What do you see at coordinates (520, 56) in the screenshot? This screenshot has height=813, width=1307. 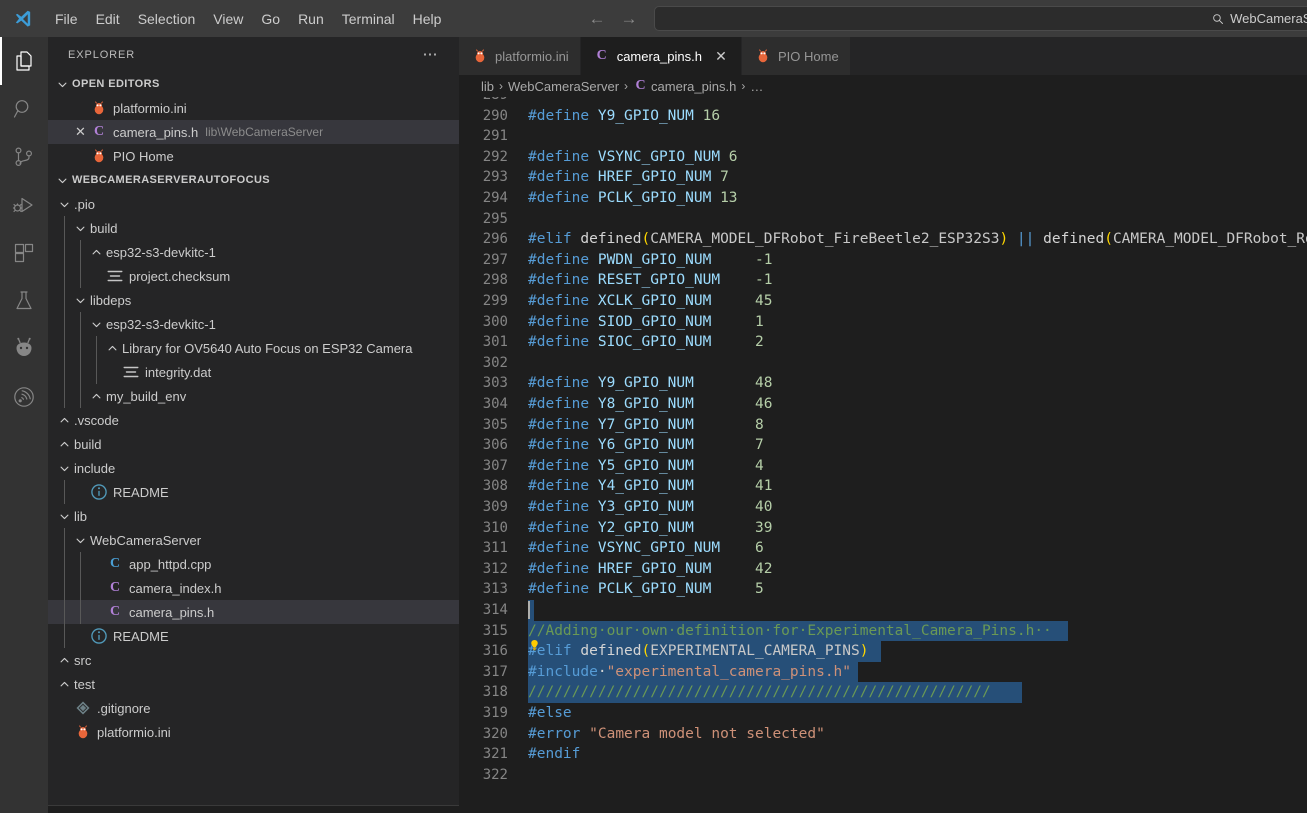 I see `tab-platformio-ini: platformio.ini` at bounding box center [520, 56].